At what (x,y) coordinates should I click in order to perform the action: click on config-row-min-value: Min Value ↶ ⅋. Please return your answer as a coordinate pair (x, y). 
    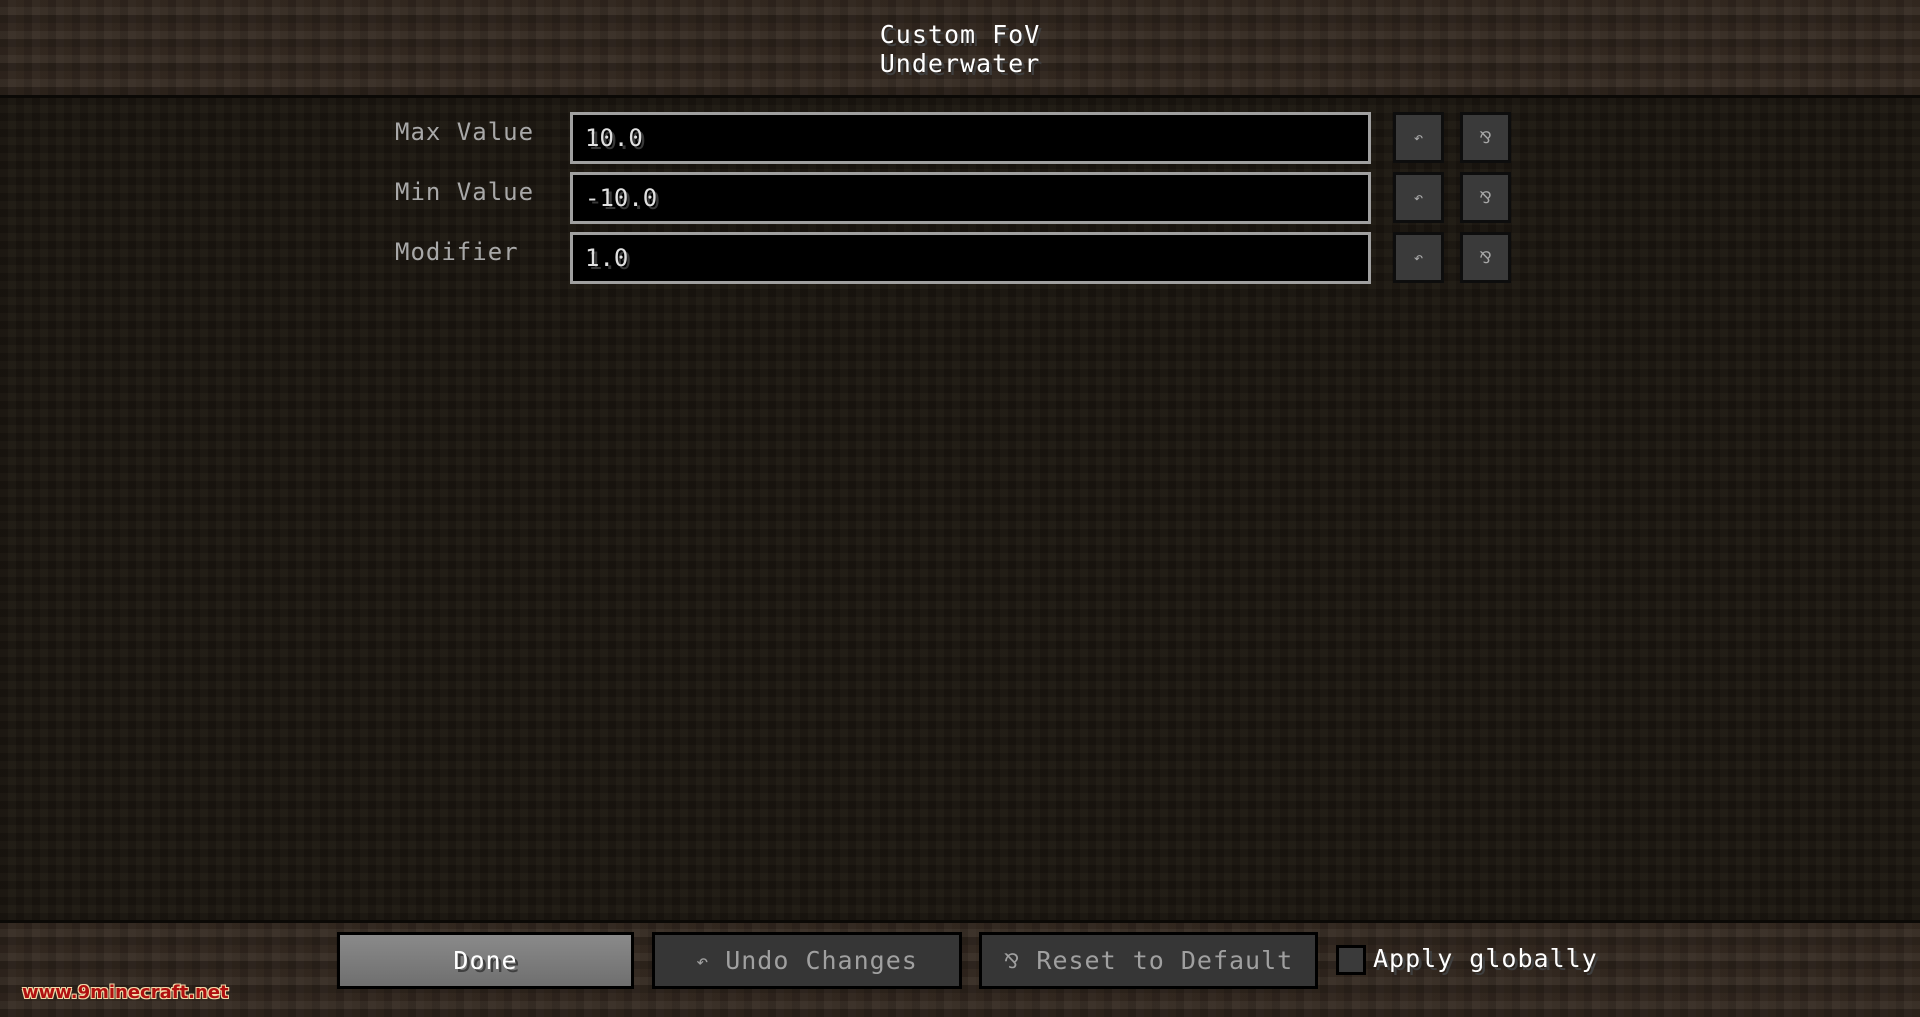
    Looking at the image, I should click on (960, 198).